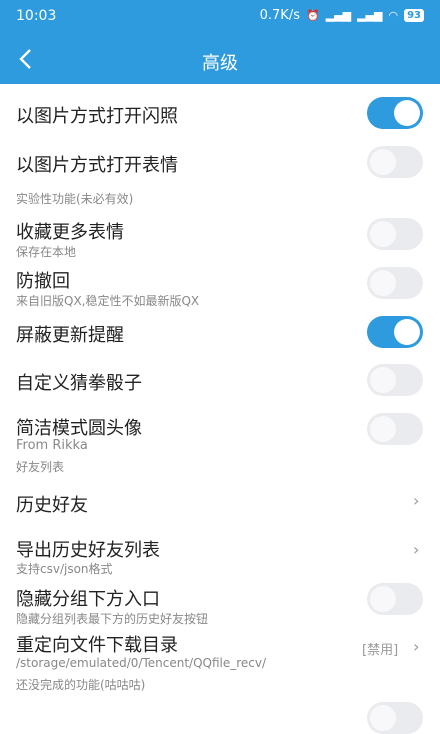  I want to click on setting-label: 历史好友, so click(52, 505).